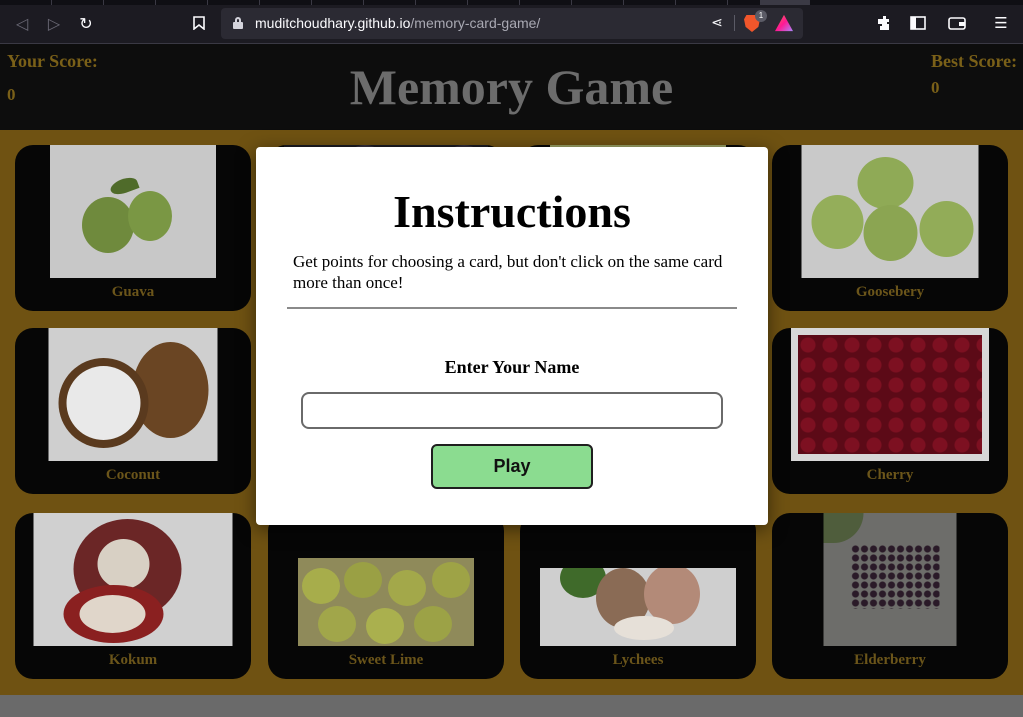 The width and height of the screenshot is (1023, 717). Describe the element at coordinates (22, 23) in the screenshot. I see `back-icon: ◁` at that location.